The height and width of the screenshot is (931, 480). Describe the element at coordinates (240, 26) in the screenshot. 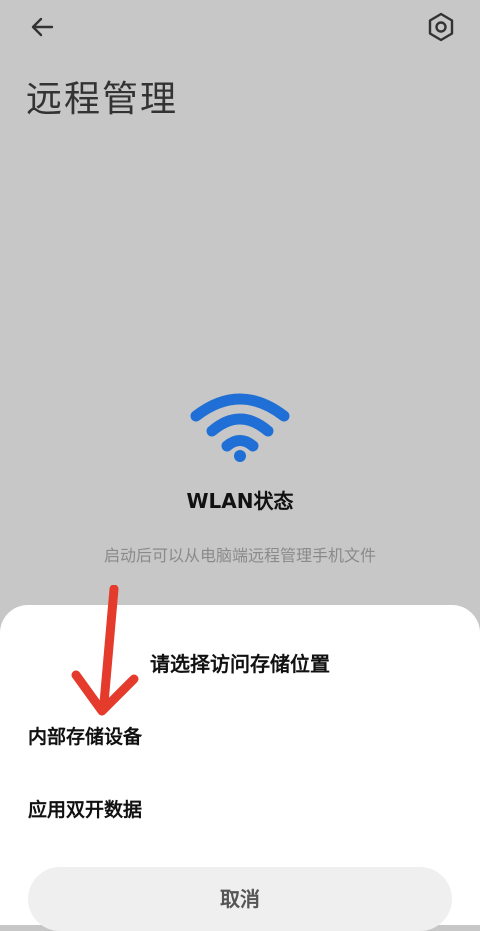

I see `top-bar` at that location.